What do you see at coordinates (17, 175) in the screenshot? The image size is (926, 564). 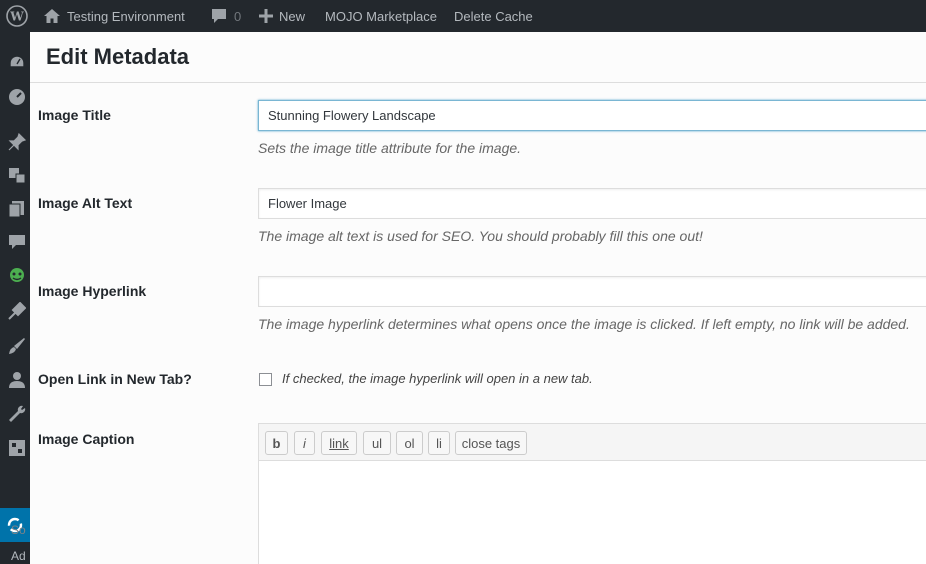 I see `media-icon` at bounding box center [17, 175].